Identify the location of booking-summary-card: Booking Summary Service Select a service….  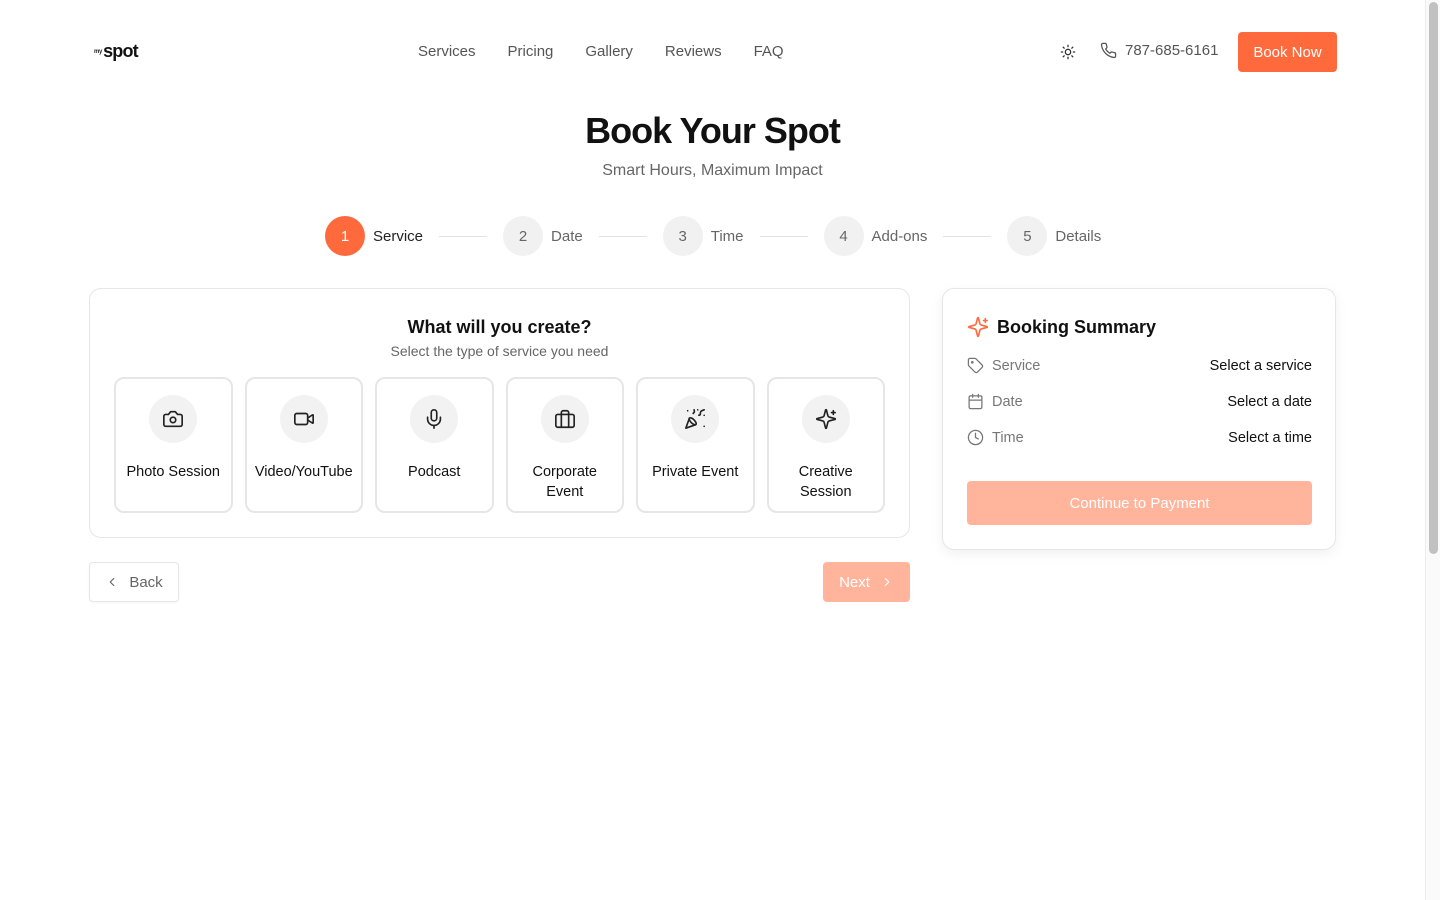
(1139, 419).